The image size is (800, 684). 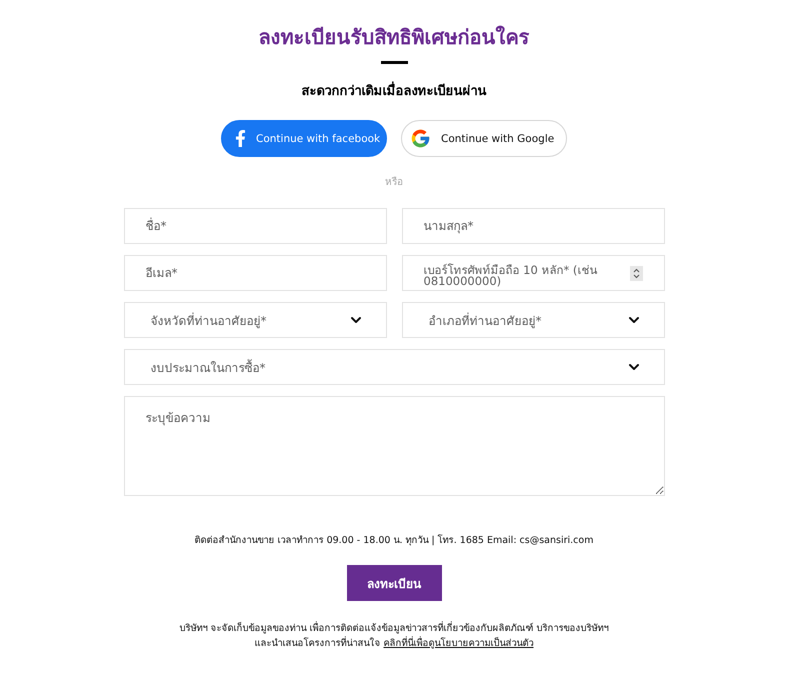 I want to click on title-underline, so click(x=394, y=62).